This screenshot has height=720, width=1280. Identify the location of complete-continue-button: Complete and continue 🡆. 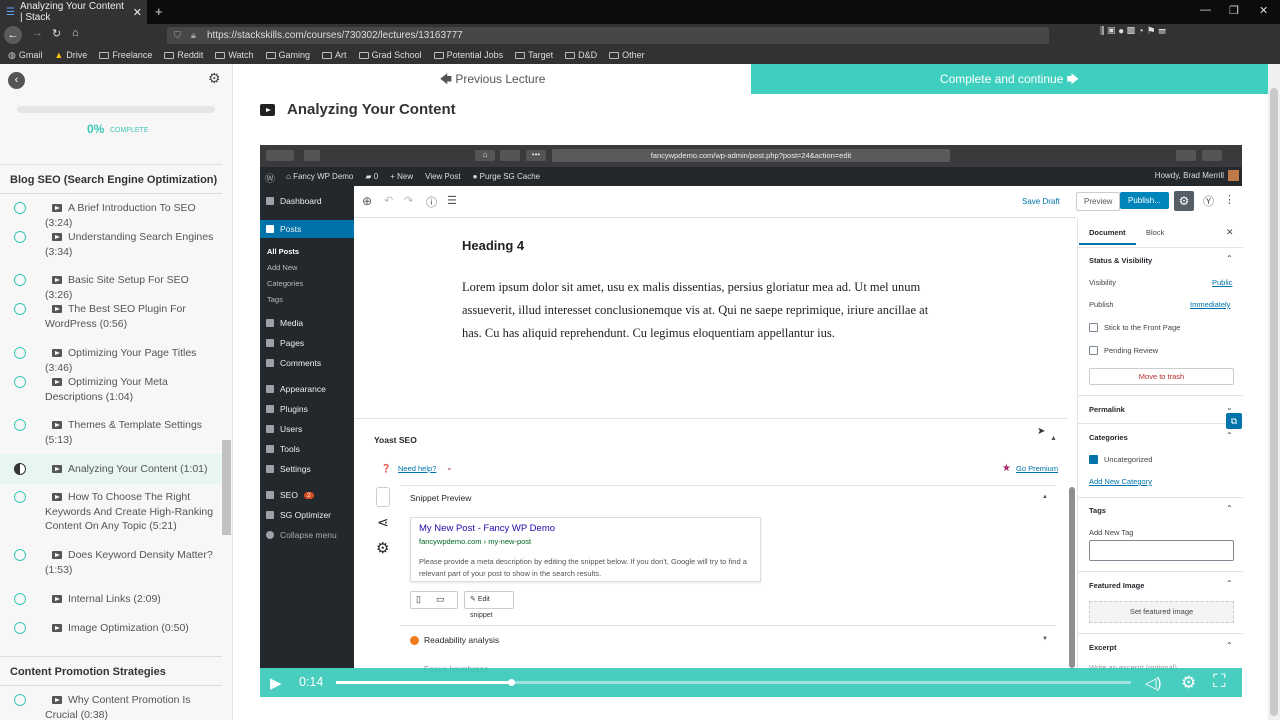
(1009, 79).